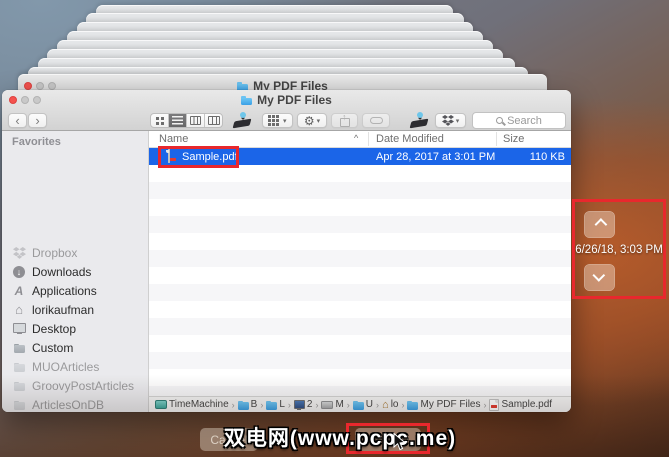 This screenshot has width=669, height=457. Describe the element at coordinates (36, 142) in the screenshot. I see `sidebar-section-favorites: Favorites` at that location.